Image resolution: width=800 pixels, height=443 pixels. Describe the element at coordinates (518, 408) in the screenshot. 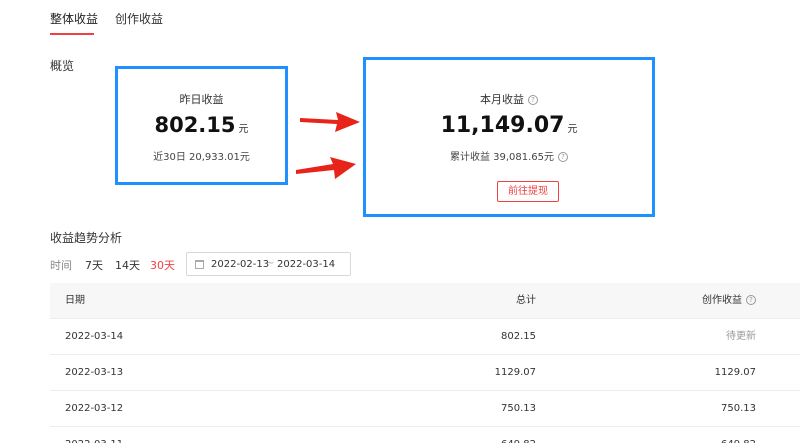

I see `row-total: 750.13` at that location.